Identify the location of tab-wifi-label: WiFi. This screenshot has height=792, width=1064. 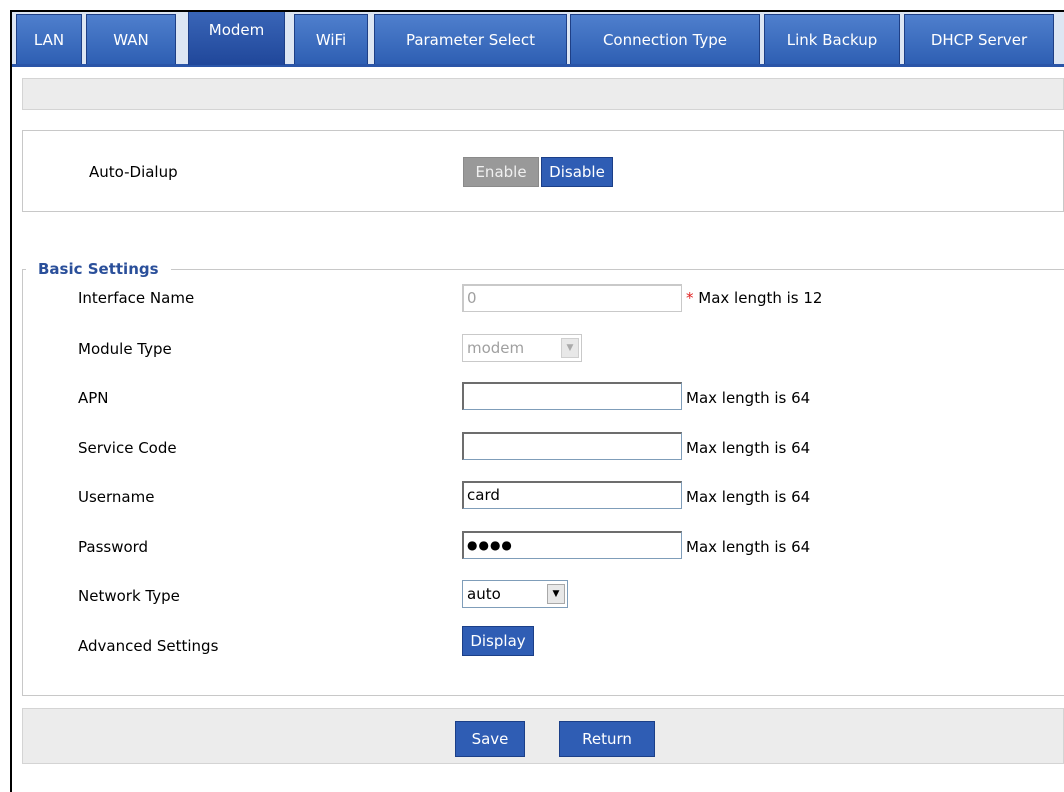
(331, 39).